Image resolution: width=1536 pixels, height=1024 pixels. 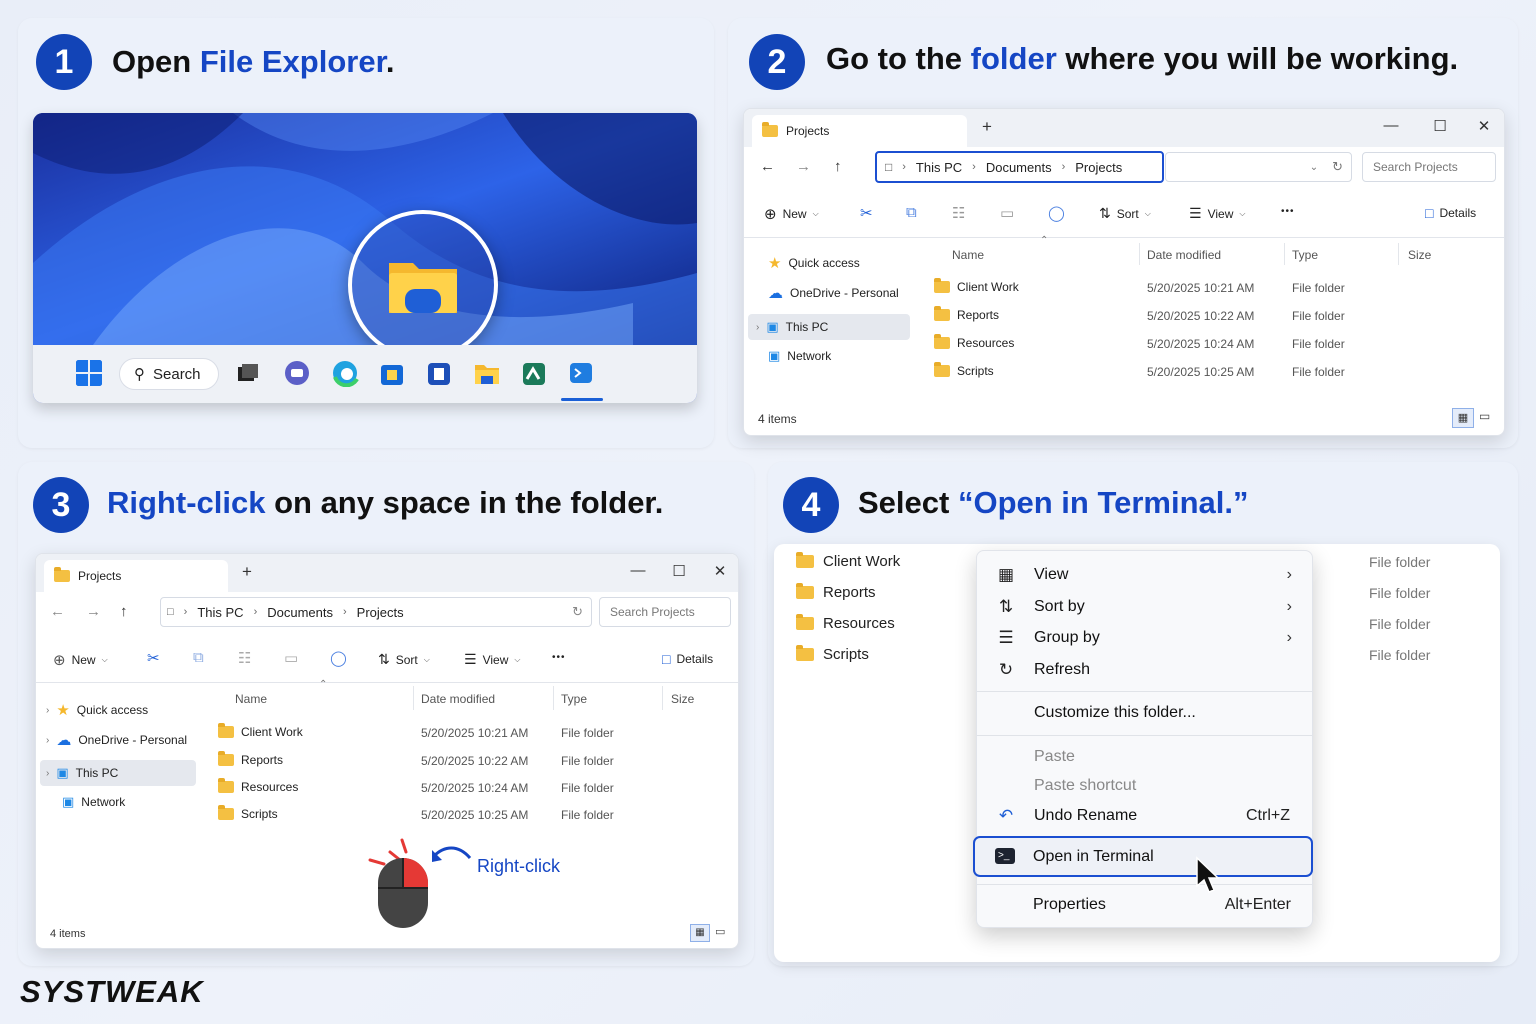 What do you see at coordinates (1143, 856) in the screenshot?
I see `menu-item-open-in-terminal: >_ Open in Terminal` at bounding box center [1143, 856].